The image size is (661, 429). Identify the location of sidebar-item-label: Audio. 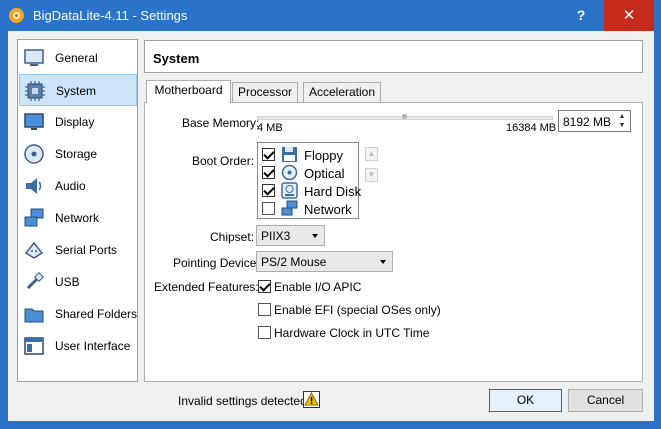
(70, 186).